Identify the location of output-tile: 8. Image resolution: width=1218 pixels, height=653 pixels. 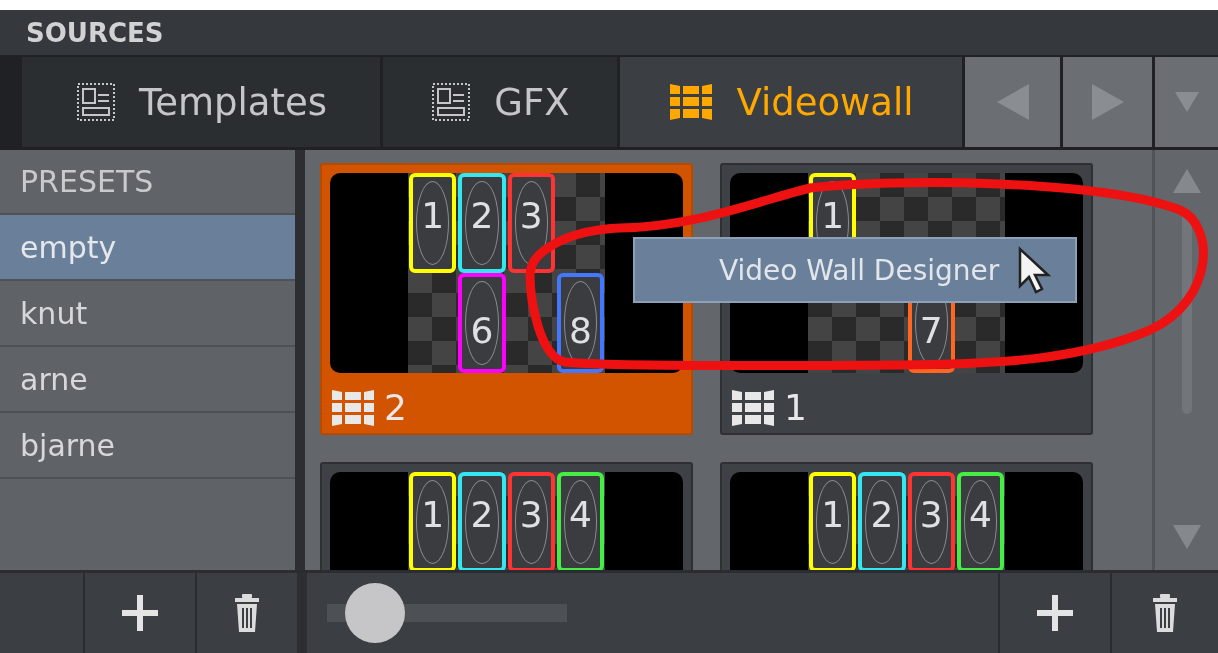
(580, 323).